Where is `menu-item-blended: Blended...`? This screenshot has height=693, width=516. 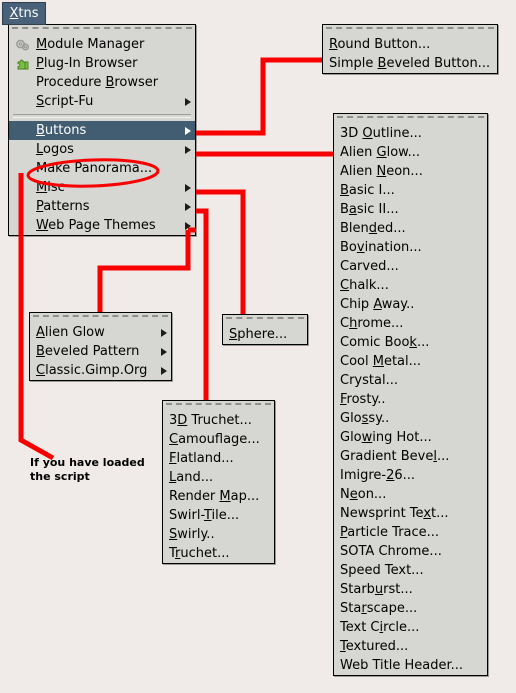 menu-item-blended: Blended... is located at coordinates (410, 228).